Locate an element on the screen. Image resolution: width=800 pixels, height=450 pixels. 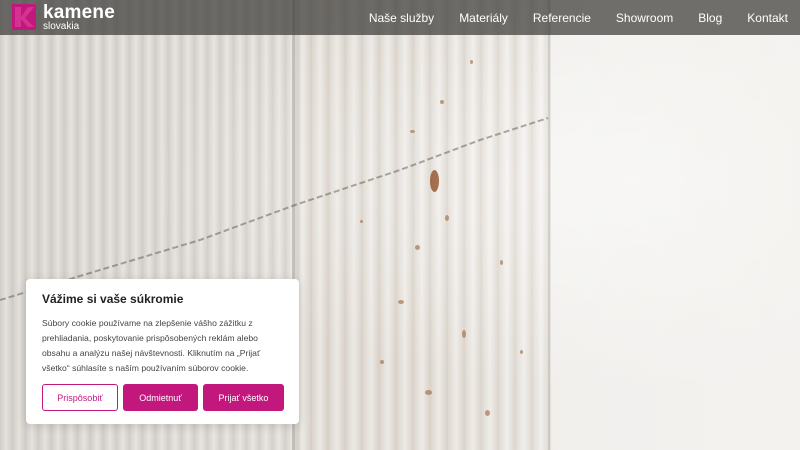
brand-name: kamene is located at coordinates (79, 12).